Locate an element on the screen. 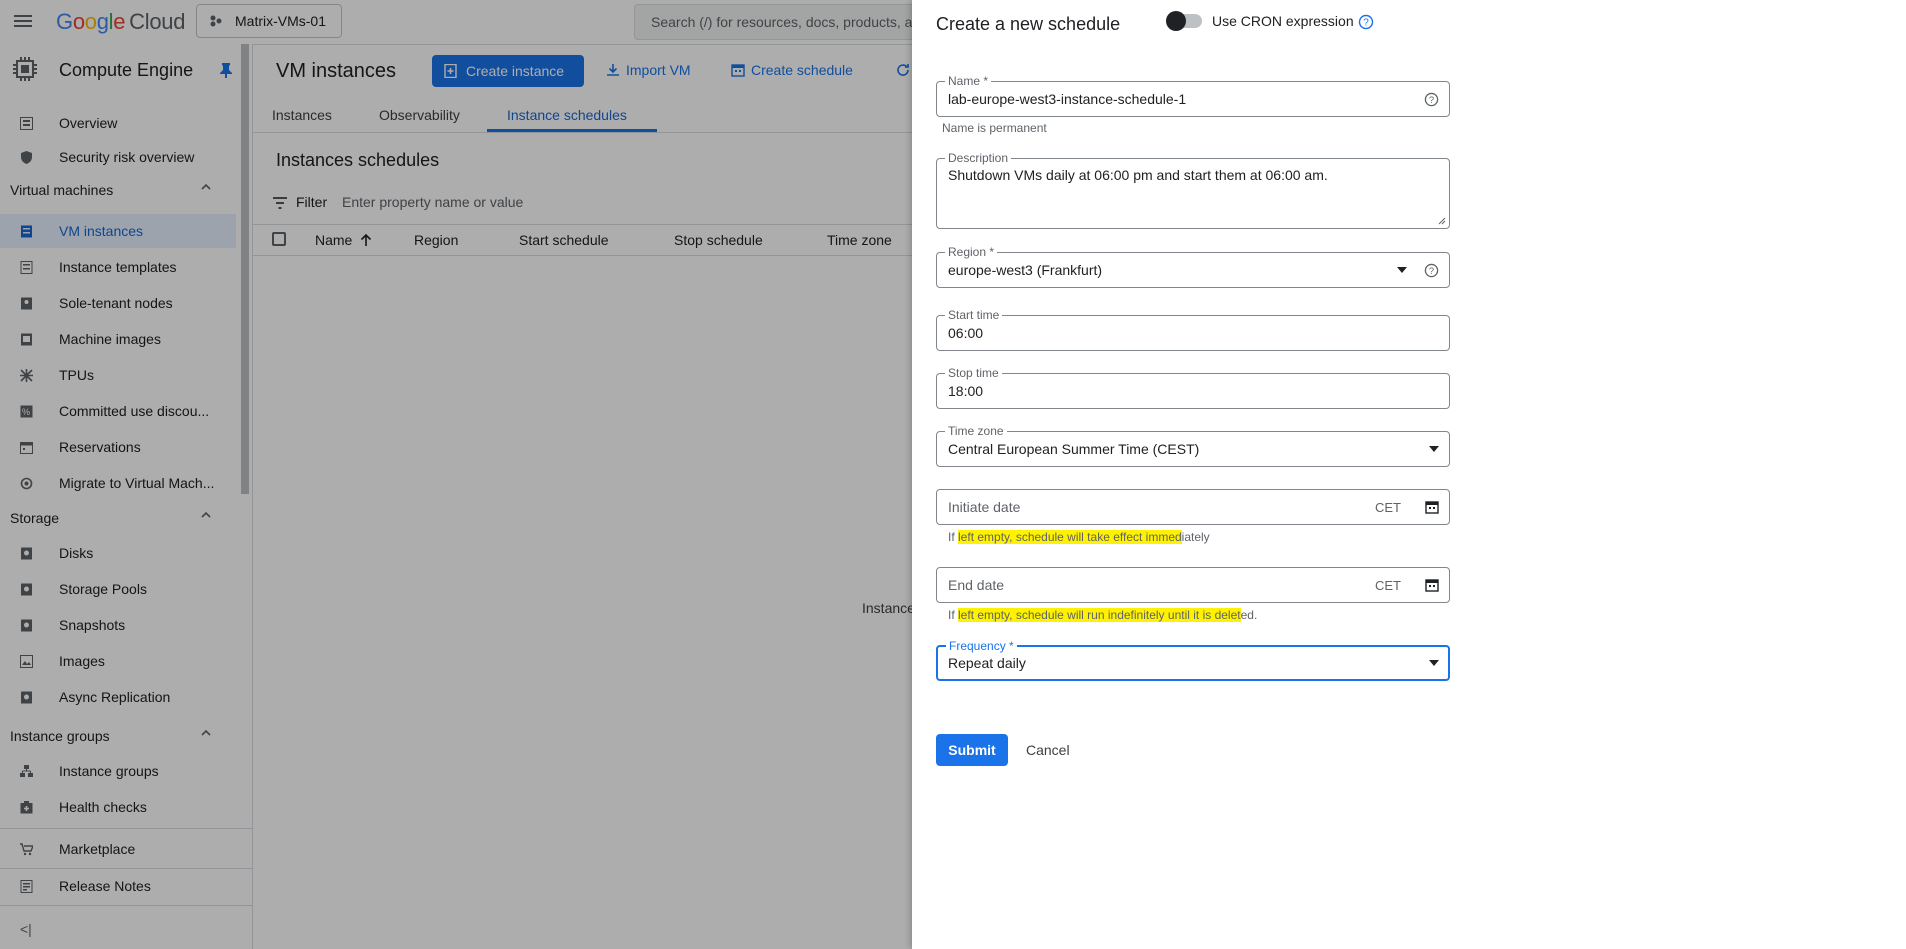  region-select: Region * europe-west3 (Frankfurt) ? is located at coordinates (1193, 266).